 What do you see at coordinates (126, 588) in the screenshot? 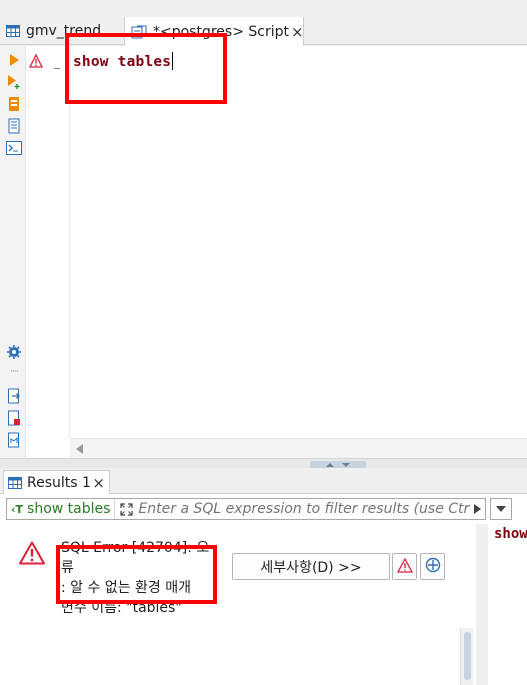
I see `error-message-line: : 알 수 없는 환경 매개` at bounding box center [126, 588].